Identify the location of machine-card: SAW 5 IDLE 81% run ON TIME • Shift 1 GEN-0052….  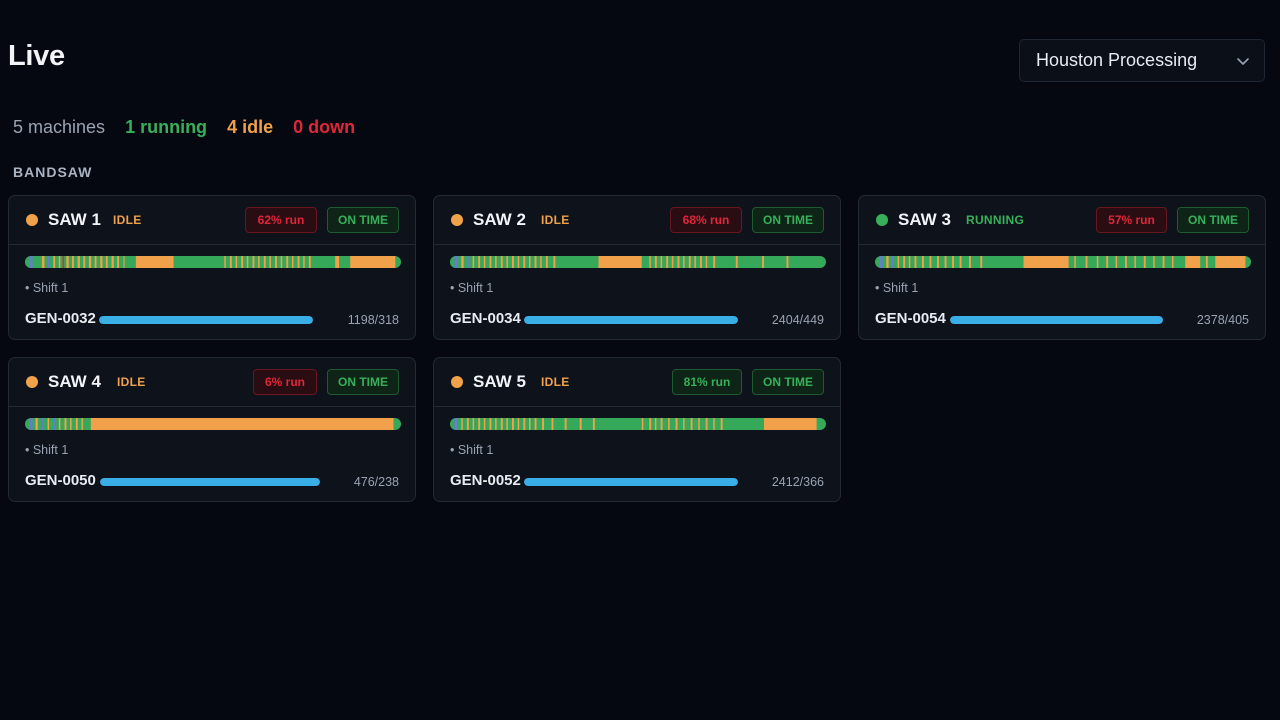
(637, 429).